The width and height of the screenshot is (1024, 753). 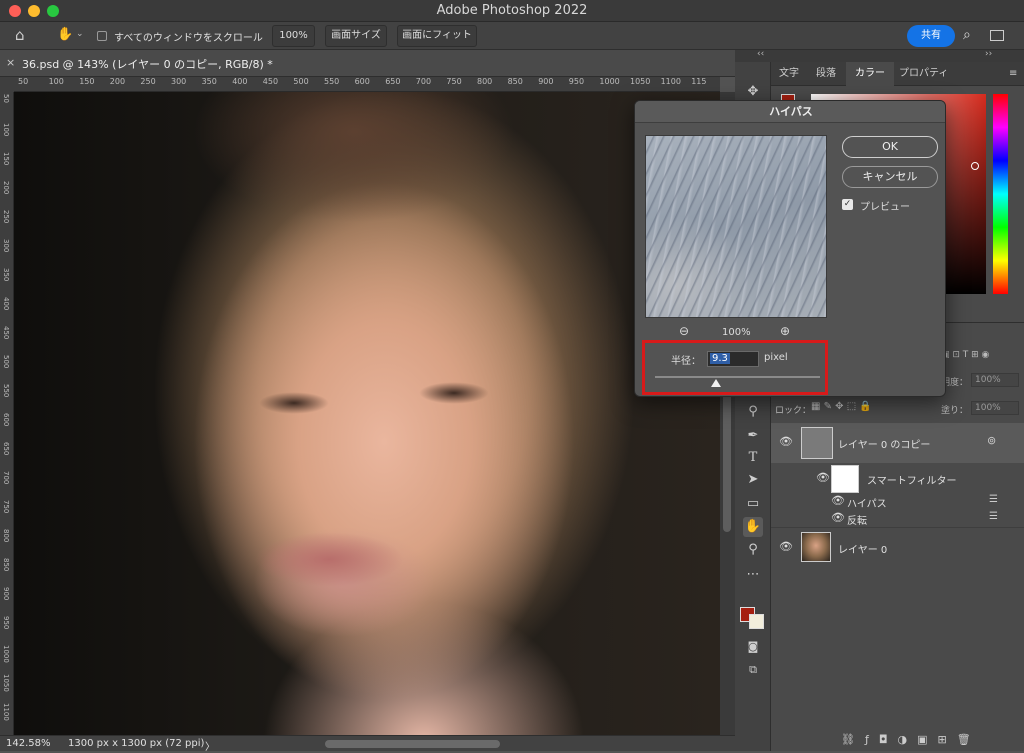 What do you see at coordinates (995, 380) in the screenshot?
I see `opacity-field: 100%` at bounding box center [995, 380].